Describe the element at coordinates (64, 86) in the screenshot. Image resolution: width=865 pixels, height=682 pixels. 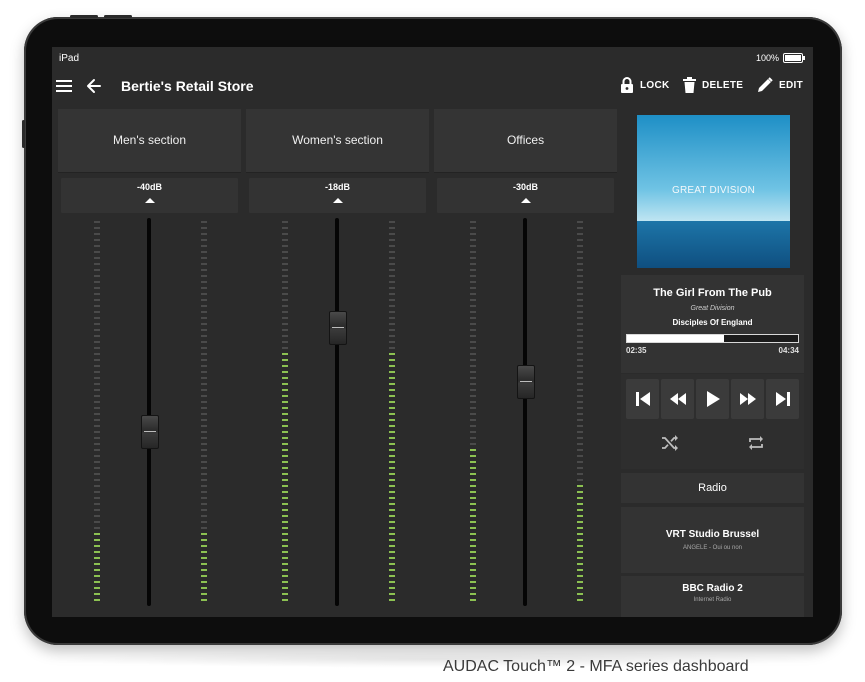
I see `hamburger-menu-icon` at that location.